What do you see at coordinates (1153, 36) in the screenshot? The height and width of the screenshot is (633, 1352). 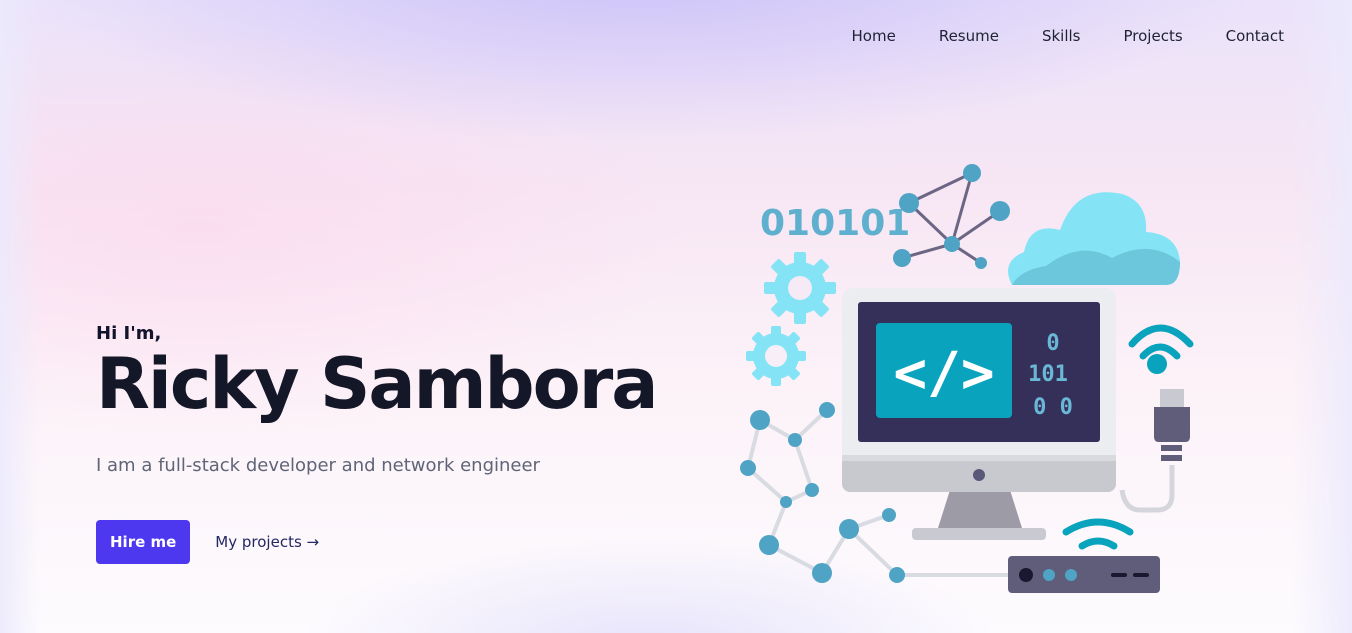 I see `nav-projects: Projects` at bounding box center [1153, 36].